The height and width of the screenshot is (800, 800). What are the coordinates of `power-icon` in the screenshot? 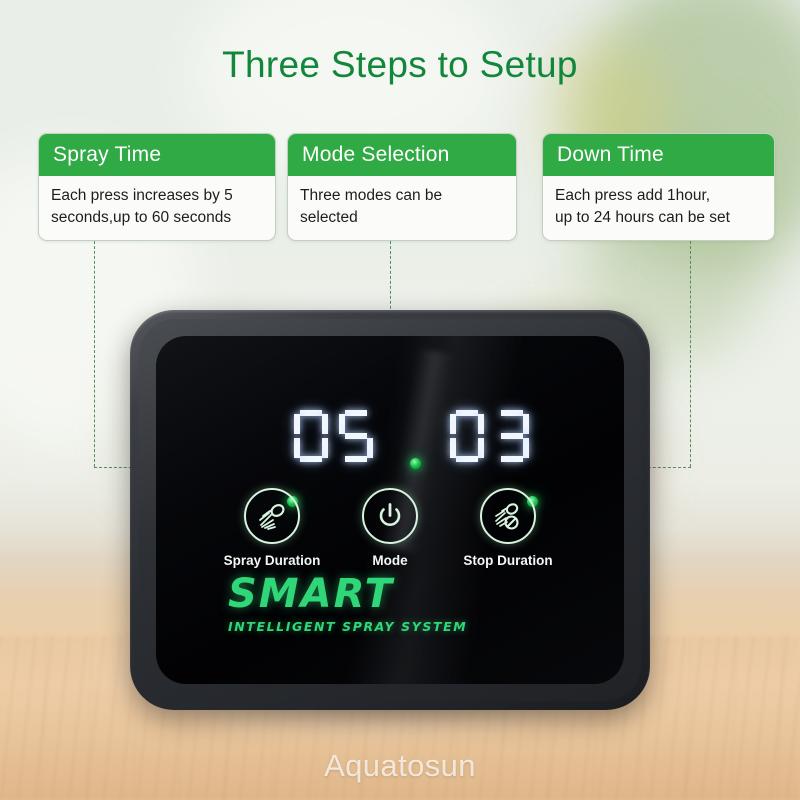 It's located at (390, 516).